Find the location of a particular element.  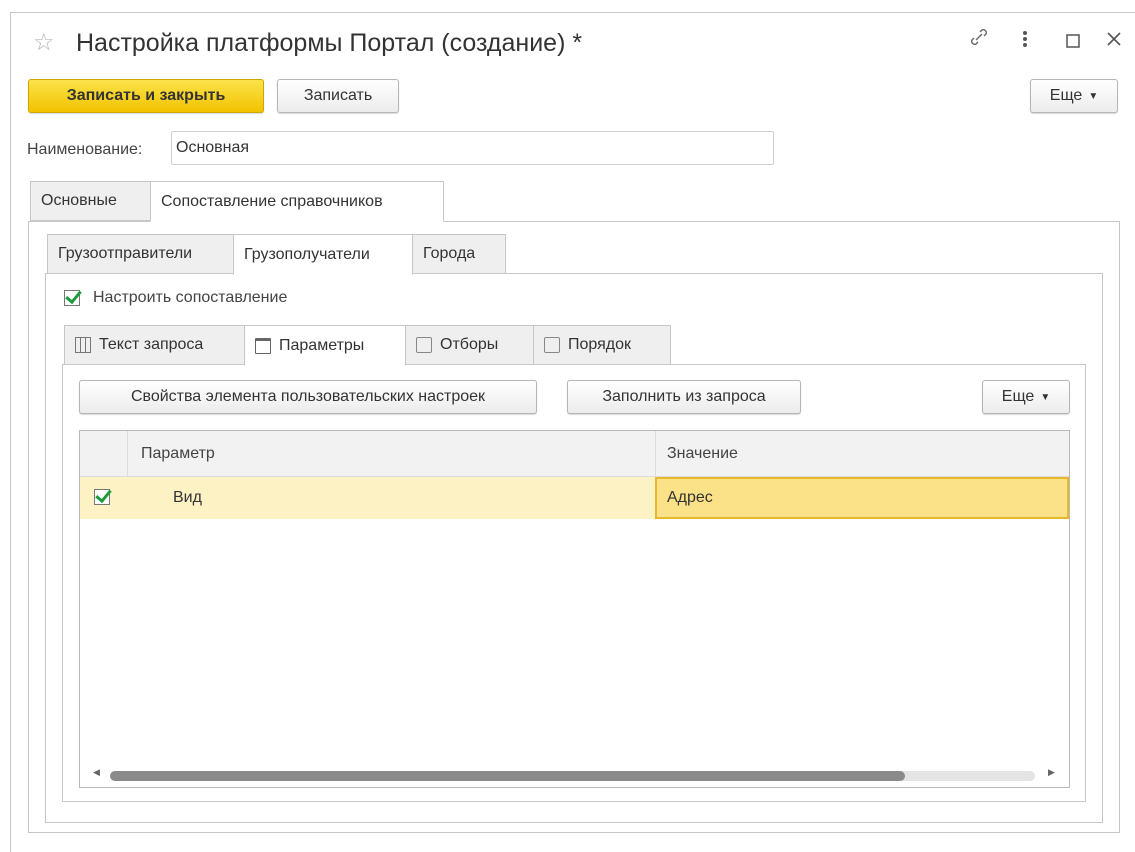

tab-parameters: Параметры is located at coordinates (325, 345).